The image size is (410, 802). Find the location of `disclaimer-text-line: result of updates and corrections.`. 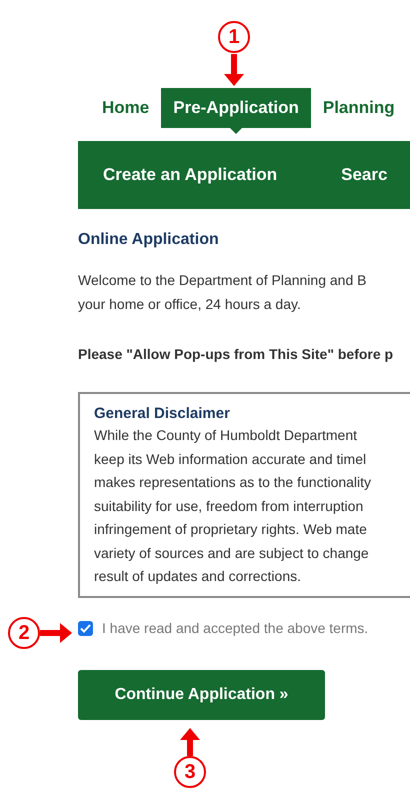

disclaimer-text-line: result of updates and corrections. is located at coordinates (198, 576).